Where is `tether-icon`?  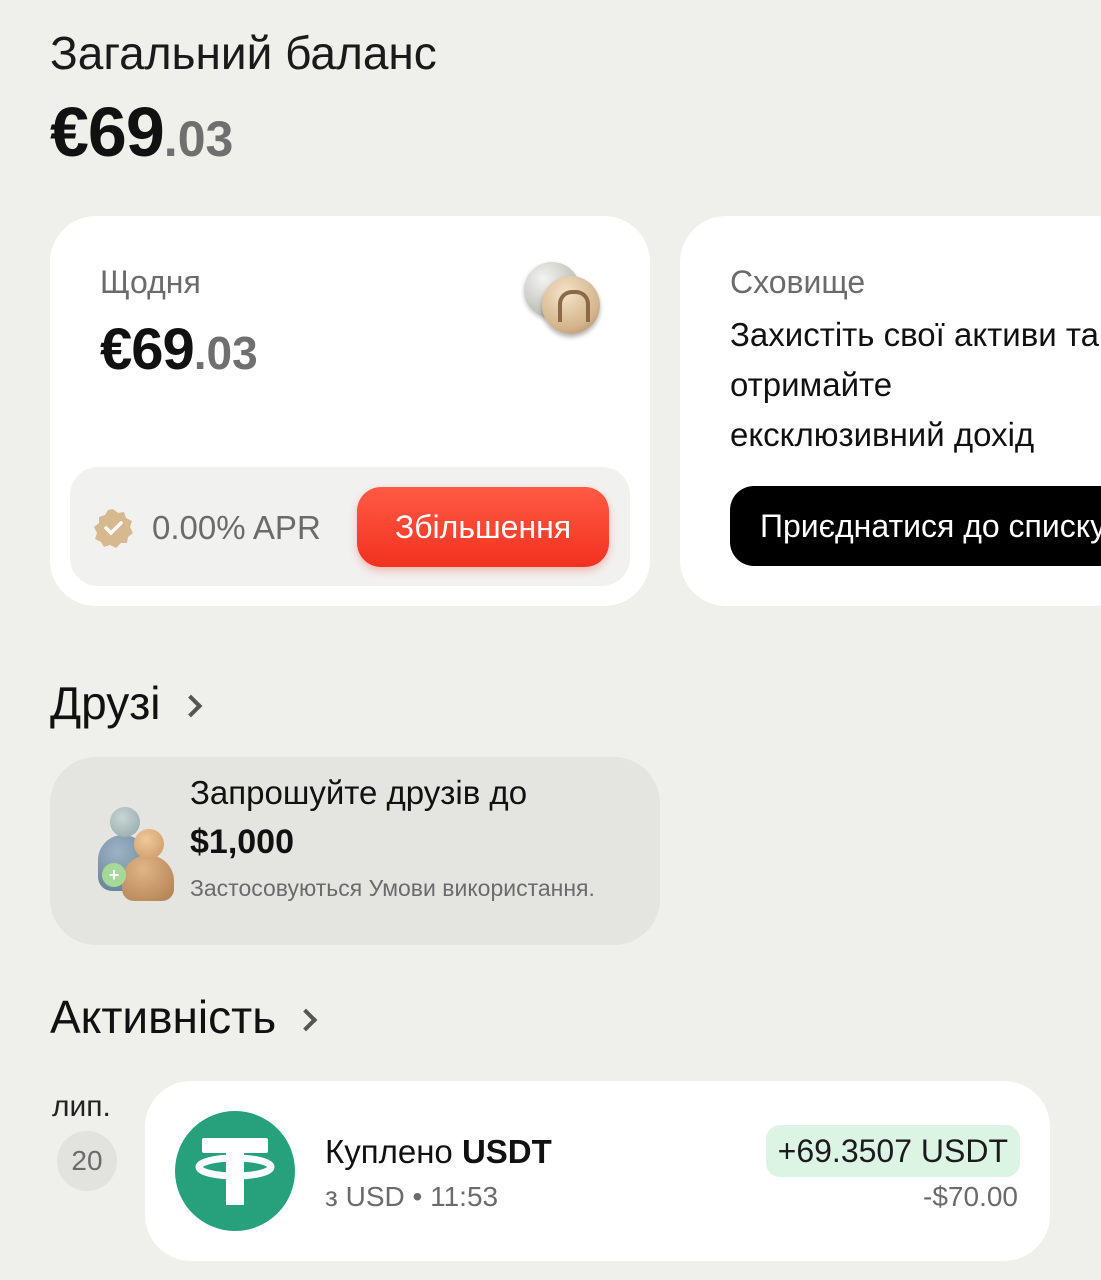 tether-icon is located at coordinates (235, 1171).